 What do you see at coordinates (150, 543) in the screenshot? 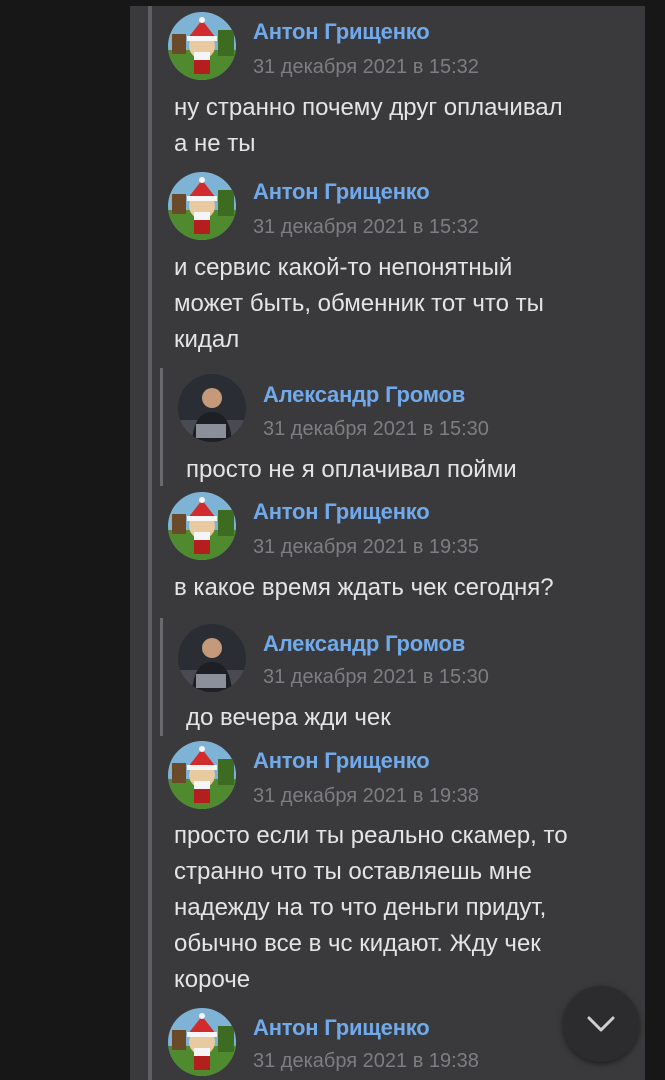
I see `thread-line` at bounding box center [150, 543].